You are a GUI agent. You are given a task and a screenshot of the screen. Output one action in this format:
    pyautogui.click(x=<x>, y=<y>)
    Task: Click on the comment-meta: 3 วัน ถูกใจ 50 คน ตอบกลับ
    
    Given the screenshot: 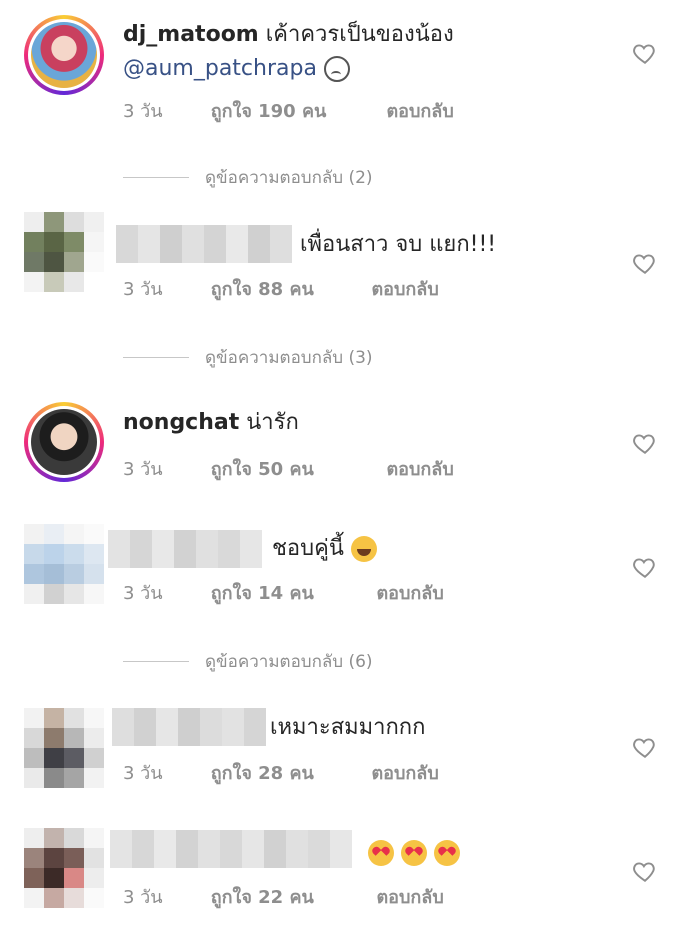 What is the action you would take?
    pyautogui.click(x=288, y=468)
    